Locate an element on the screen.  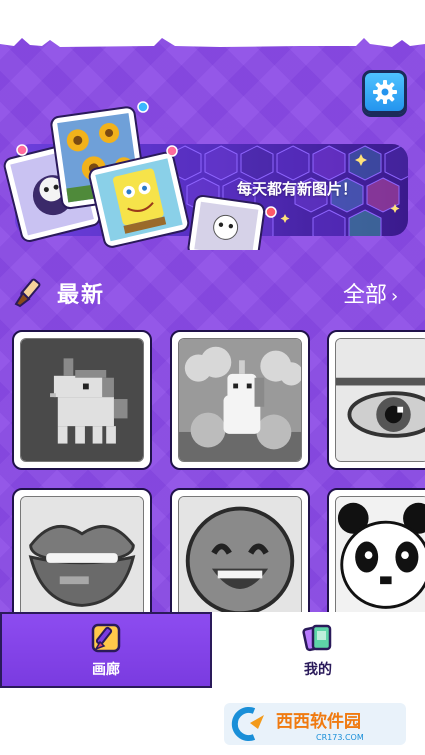
chevron-right-icon: › is located at coordinates (395, 296).